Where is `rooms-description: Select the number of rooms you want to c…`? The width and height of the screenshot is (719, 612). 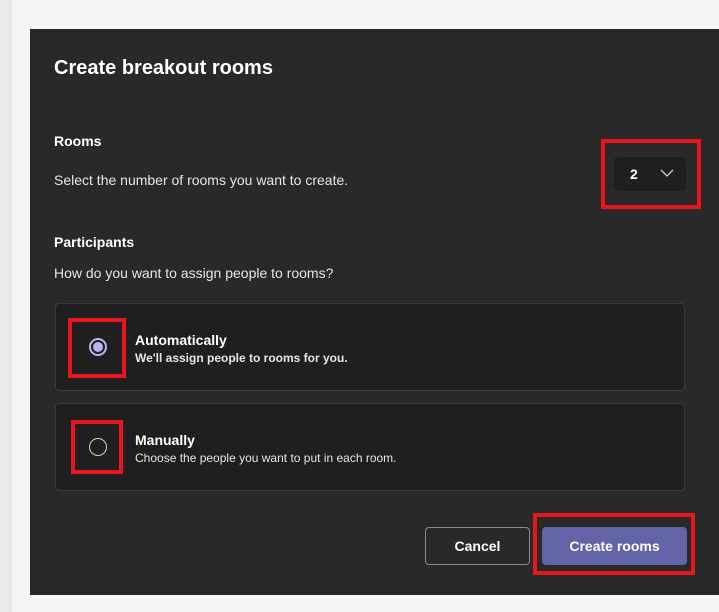
rooms-description: Select the number of rooms you want to c… is located at coordinates (201, 180).